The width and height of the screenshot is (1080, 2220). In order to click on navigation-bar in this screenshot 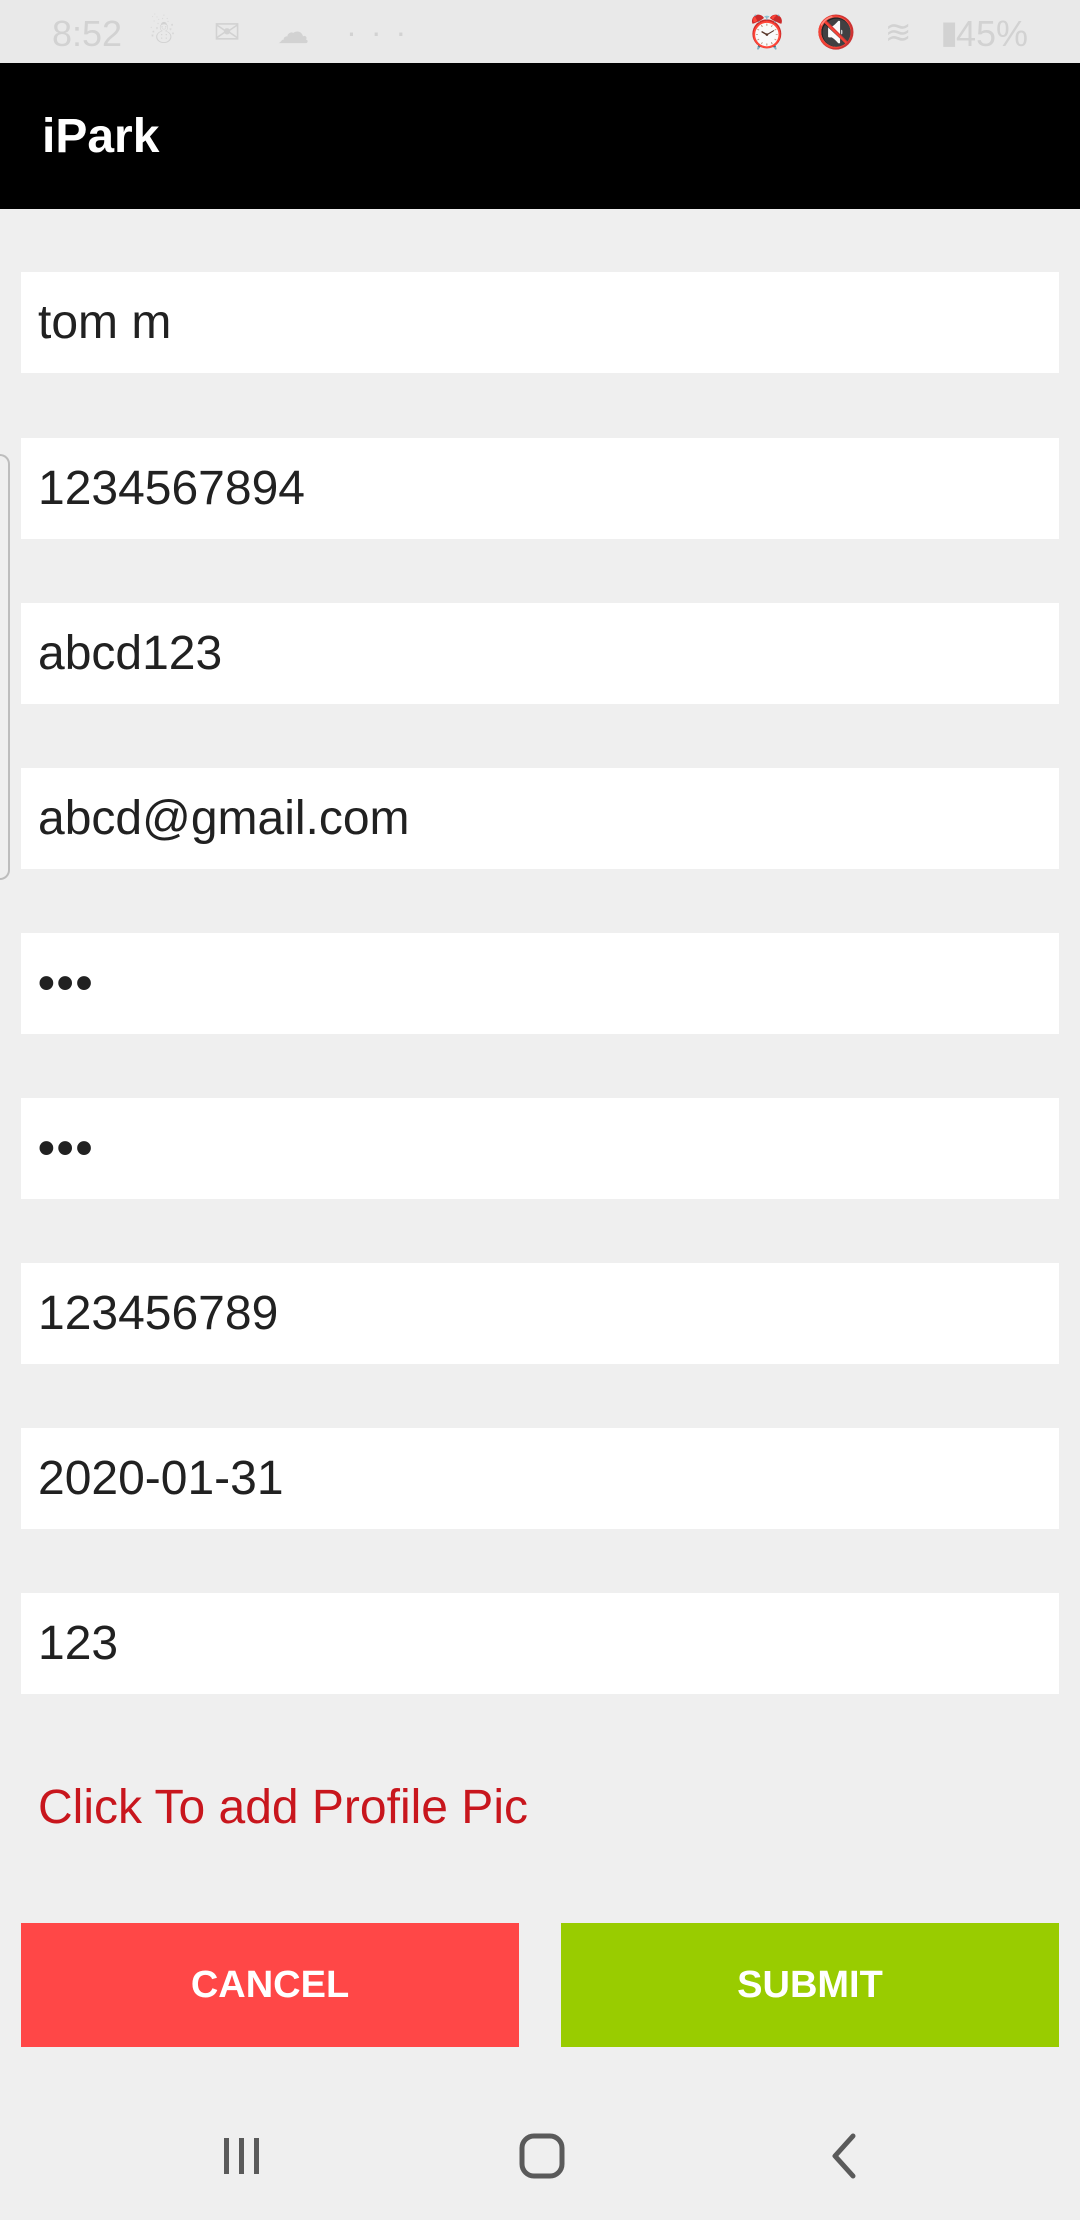, I will do `click(540, 2155)`.